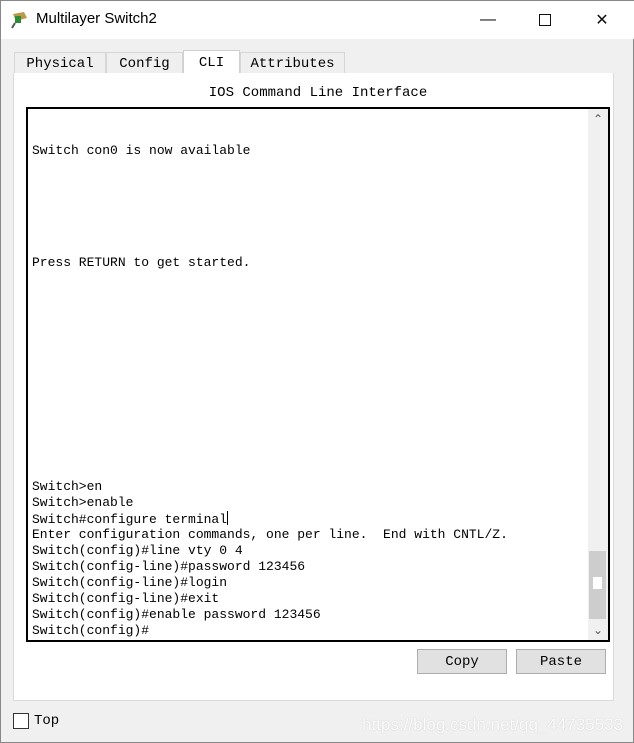 The image size is (634, 743). I want to click on tab-attributes: Attributes, so click(292, 63).